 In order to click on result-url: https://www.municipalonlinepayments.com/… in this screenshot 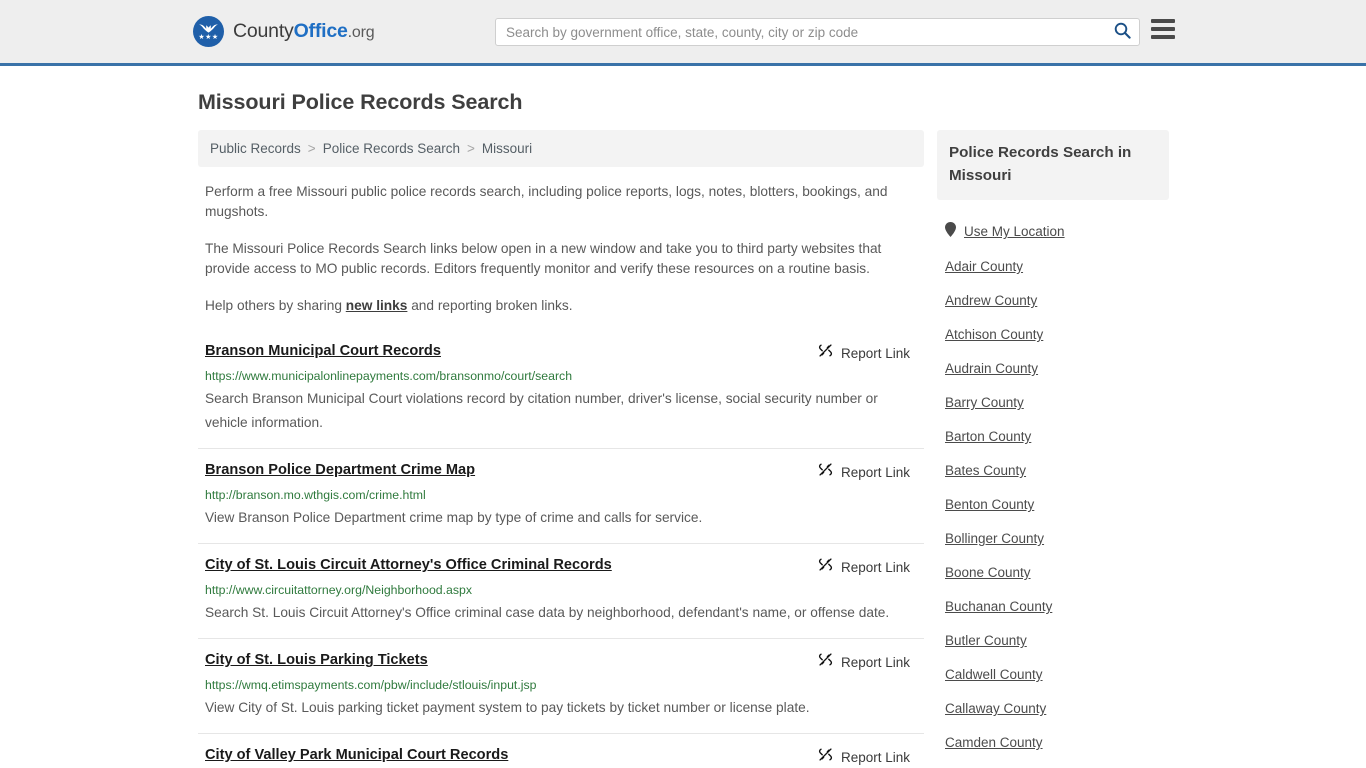, I will do `click(564, 376)`.